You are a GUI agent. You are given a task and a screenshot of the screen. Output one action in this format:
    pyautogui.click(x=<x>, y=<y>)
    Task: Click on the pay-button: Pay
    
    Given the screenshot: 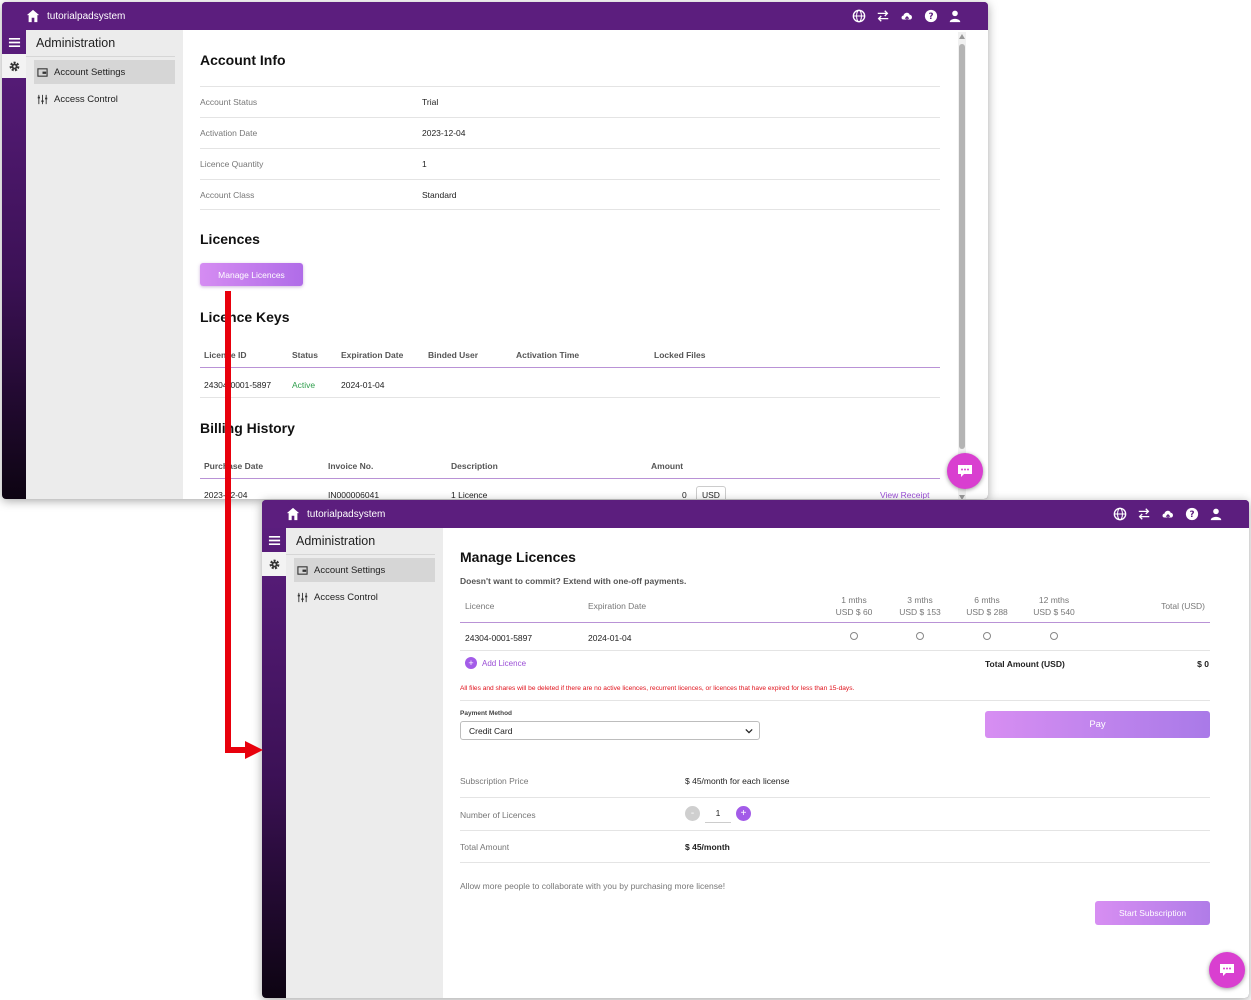 What is the action you would take?
    pyautogui.click(x=1097, y=724)
    